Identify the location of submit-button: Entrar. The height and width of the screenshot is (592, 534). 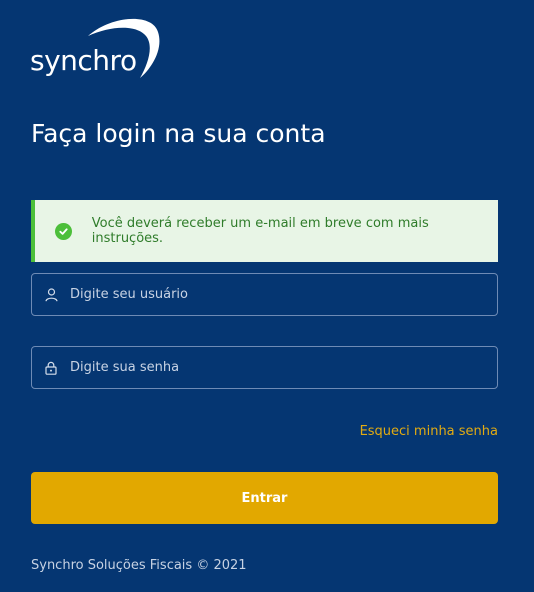
(264, 498).